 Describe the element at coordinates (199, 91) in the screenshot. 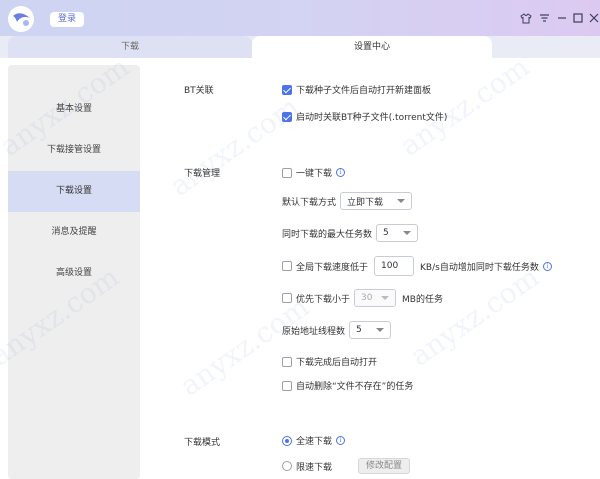

I see `section-label-bt: BT关联` at that location.